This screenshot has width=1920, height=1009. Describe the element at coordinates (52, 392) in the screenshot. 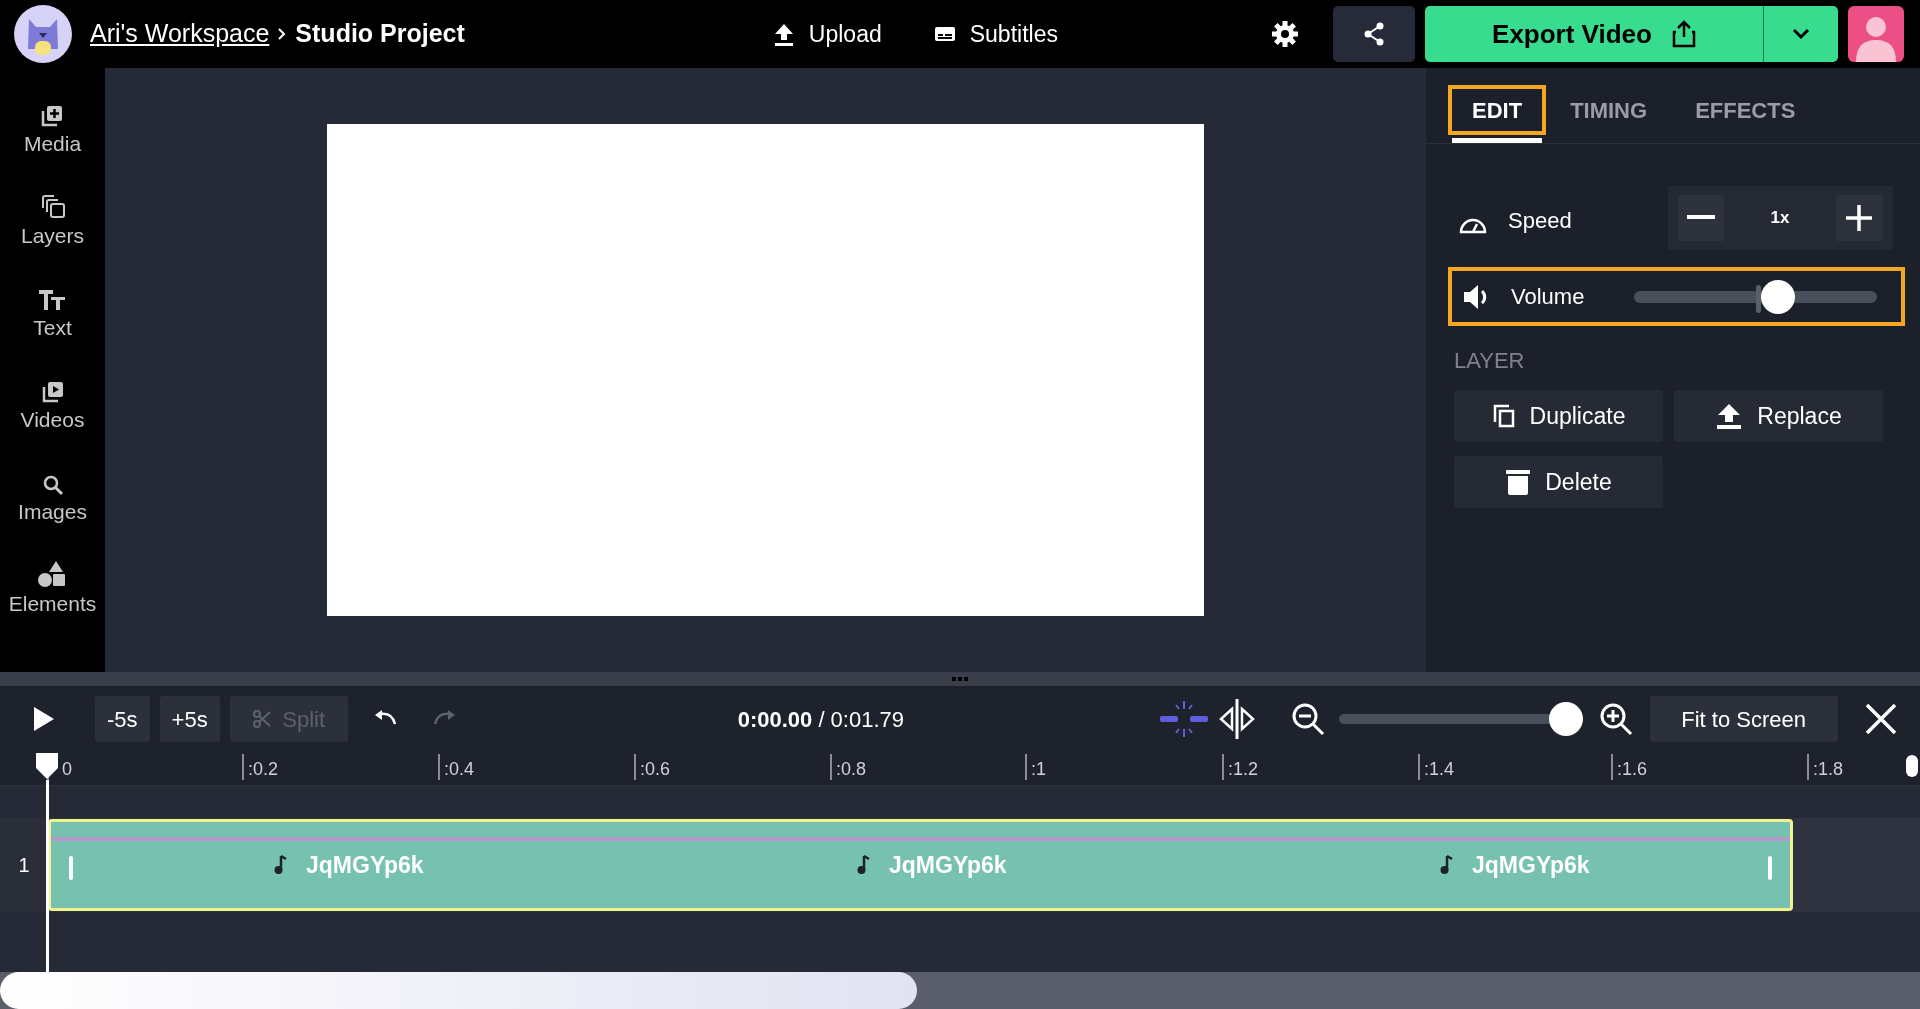

I see `video-library-icon` at that location.